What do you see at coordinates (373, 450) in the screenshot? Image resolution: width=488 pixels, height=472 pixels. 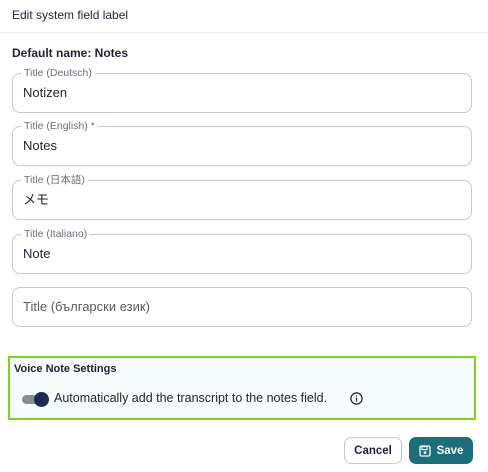 I see `cancel-button: Cancel` at bounding box center [373, 450].